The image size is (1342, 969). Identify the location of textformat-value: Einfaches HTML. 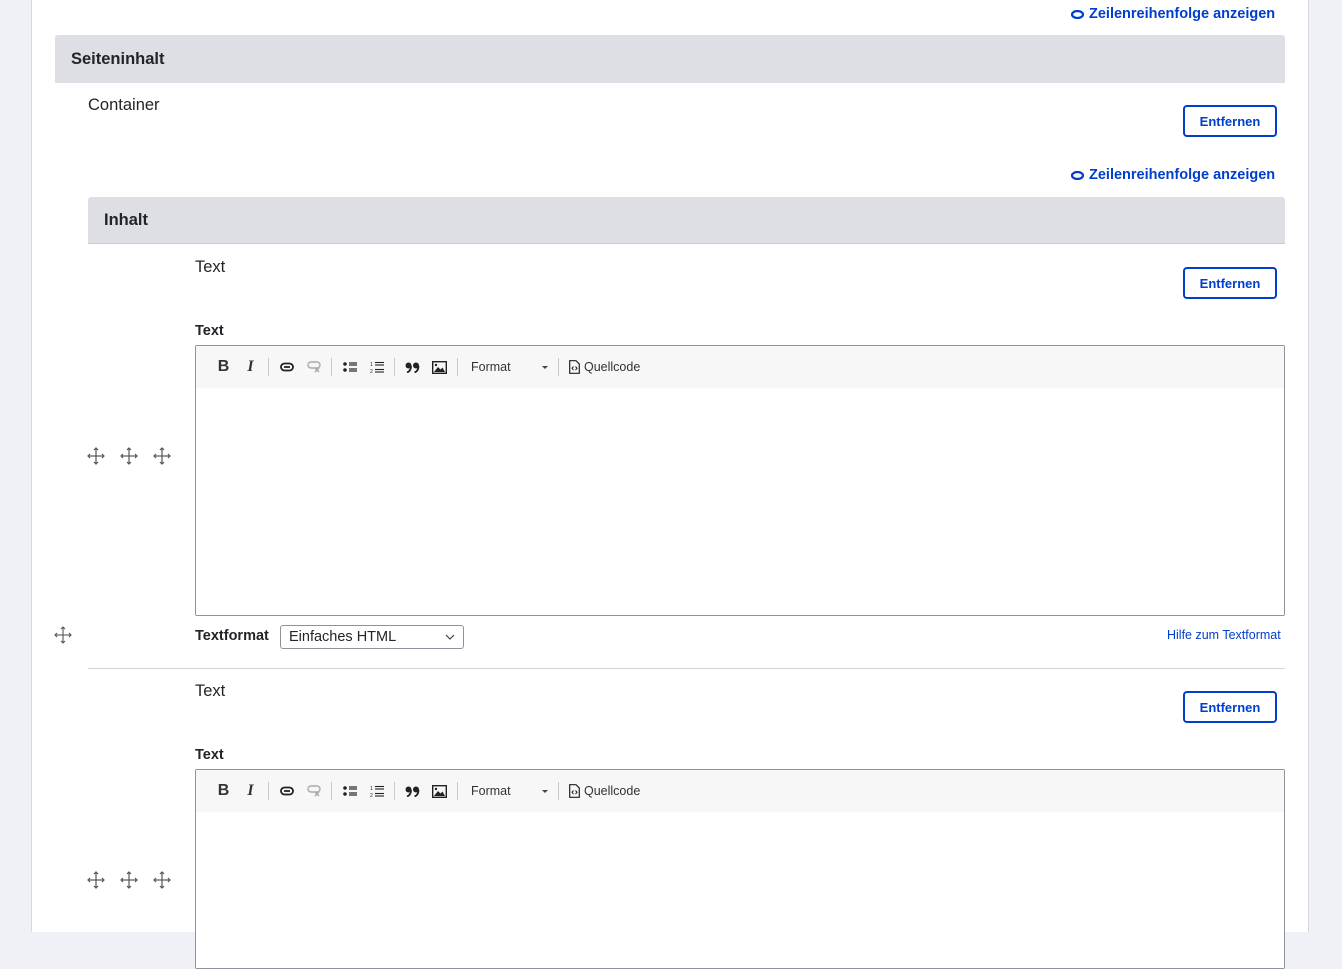
(343, 637).